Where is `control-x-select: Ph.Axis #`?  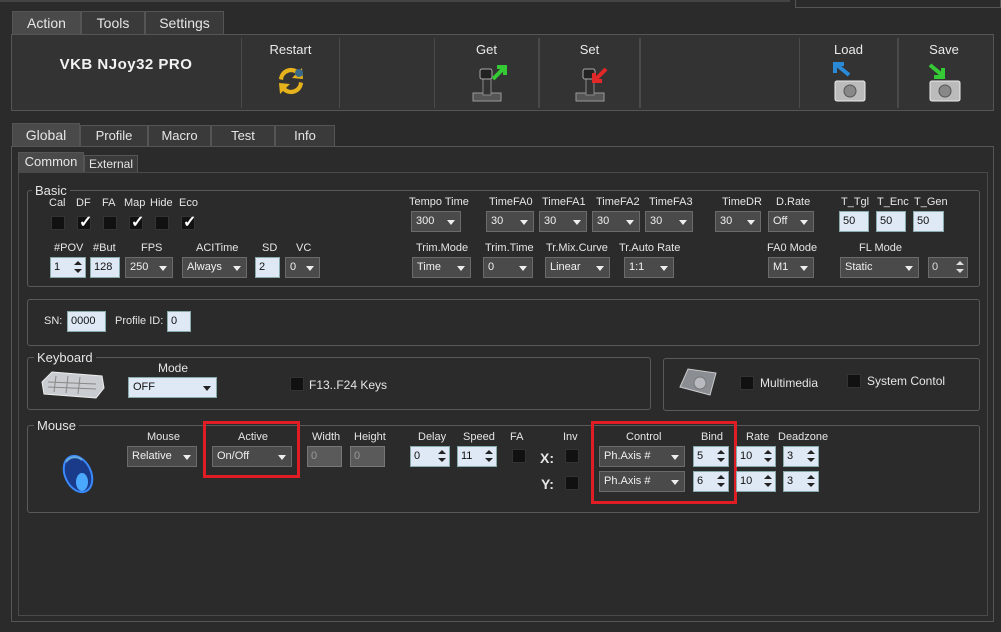 control-x-select: Ph.Axis # is located at coordinates (642, 456).